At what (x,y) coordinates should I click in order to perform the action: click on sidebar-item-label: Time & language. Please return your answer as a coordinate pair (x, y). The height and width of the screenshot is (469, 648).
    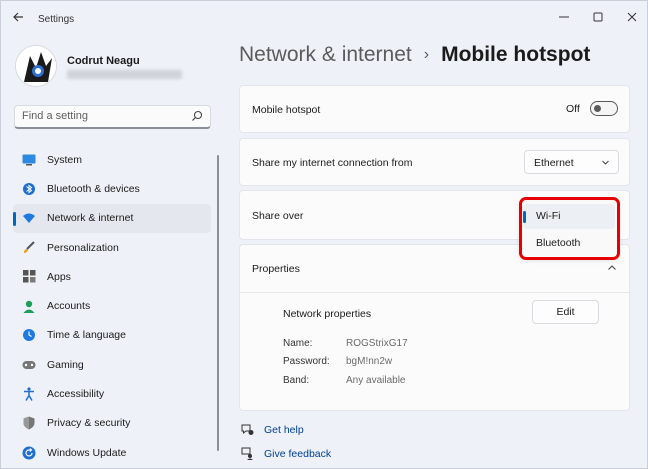
    Looking at the image, I should click on (86, 335).